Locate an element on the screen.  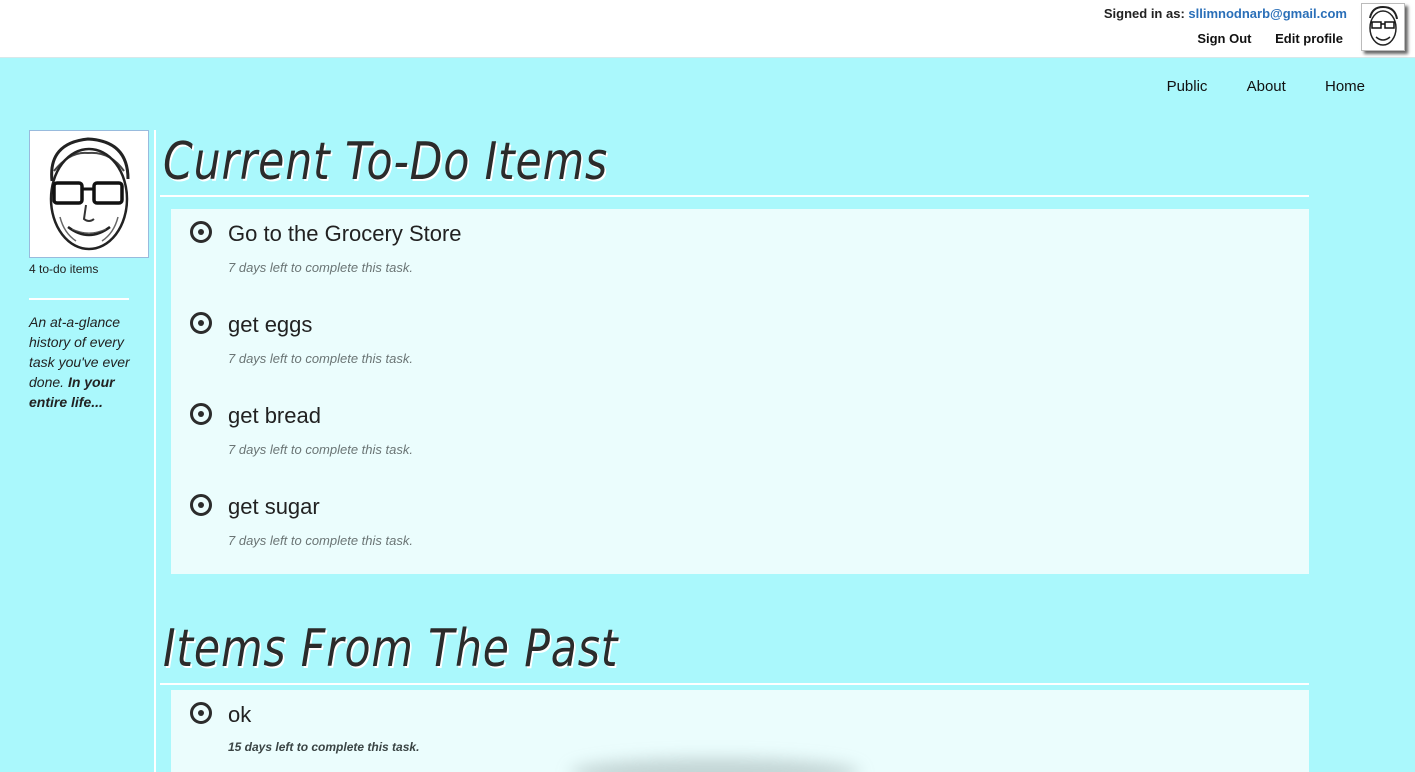
profile-avatar is located at coordinates (89, 194).